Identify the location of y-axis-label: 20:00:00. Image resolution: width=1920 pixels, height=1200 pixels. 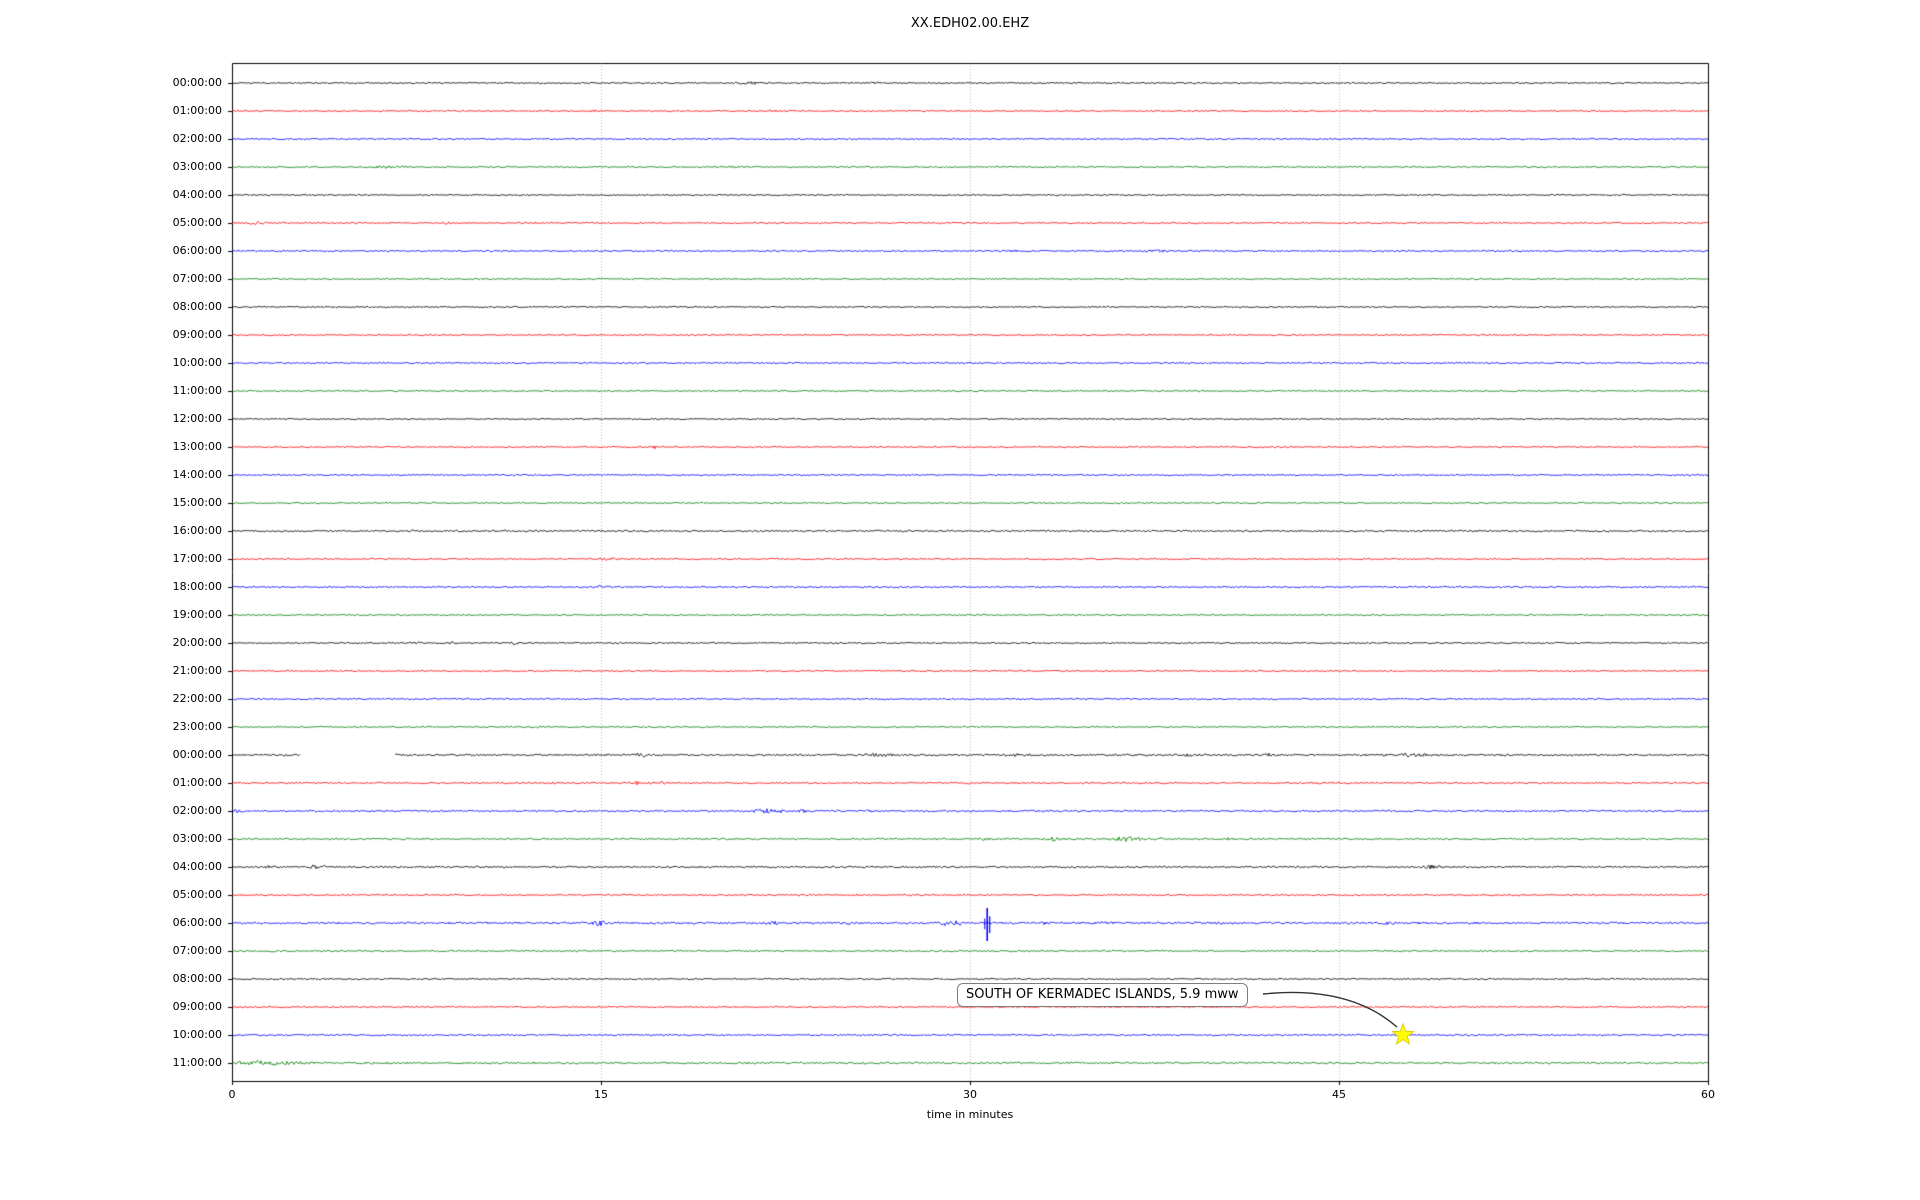
(197, 642).